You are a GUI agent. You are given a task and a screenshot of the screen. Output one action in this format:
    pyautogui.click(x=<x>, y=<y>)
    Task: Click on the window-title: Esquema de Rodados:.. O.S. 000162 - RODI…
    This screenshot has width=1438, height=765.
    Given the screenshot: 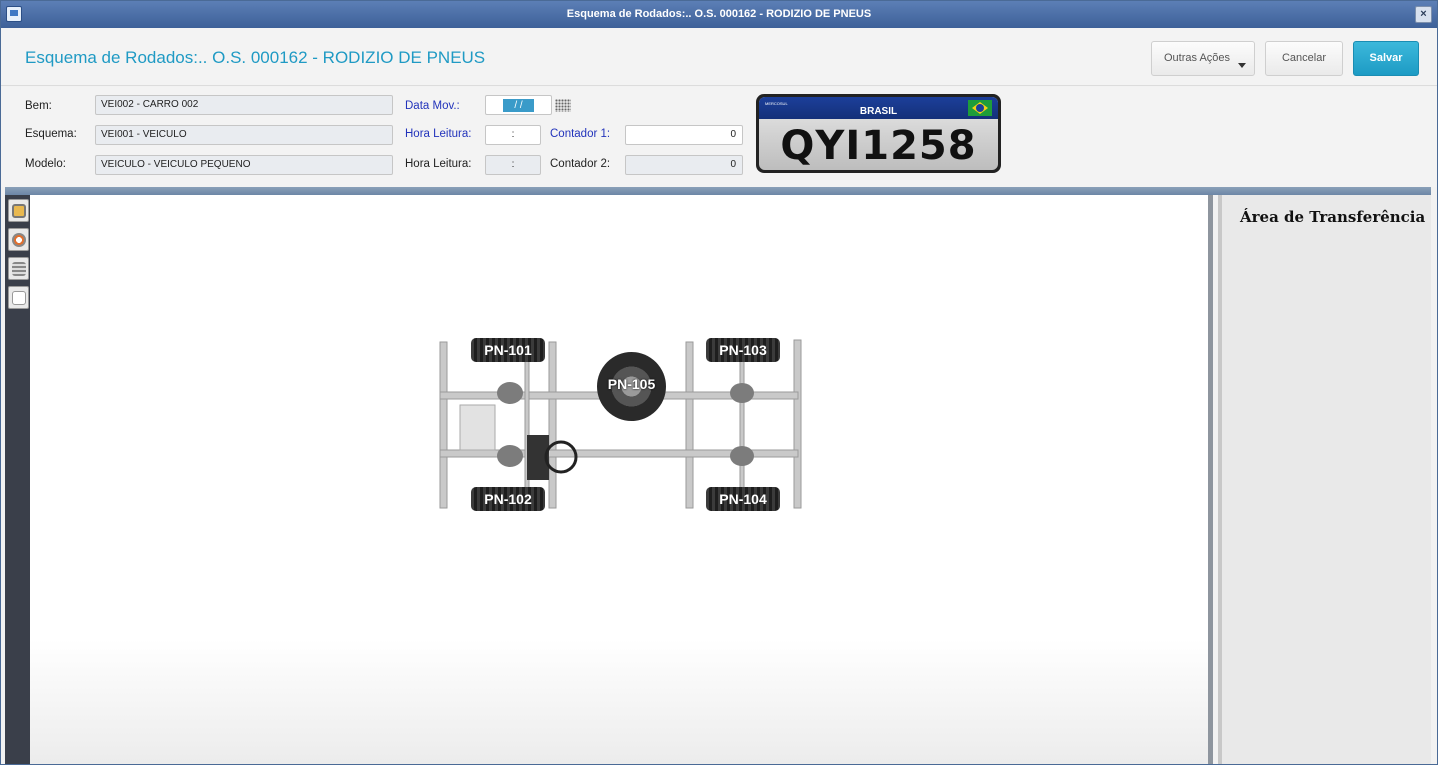 What is the action you would take?
    pyautogui.click(x=719, y=14)
    